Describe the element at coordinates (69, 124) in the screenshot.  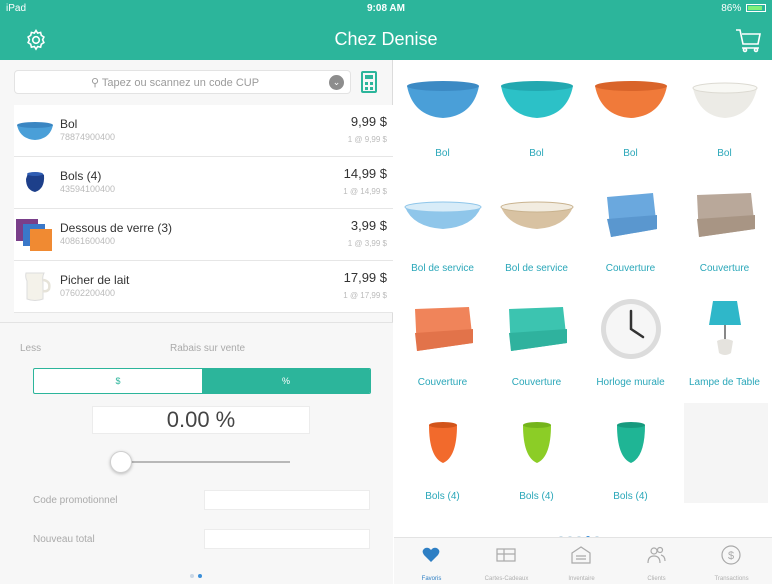
I see `item-name: Bol` at that location.